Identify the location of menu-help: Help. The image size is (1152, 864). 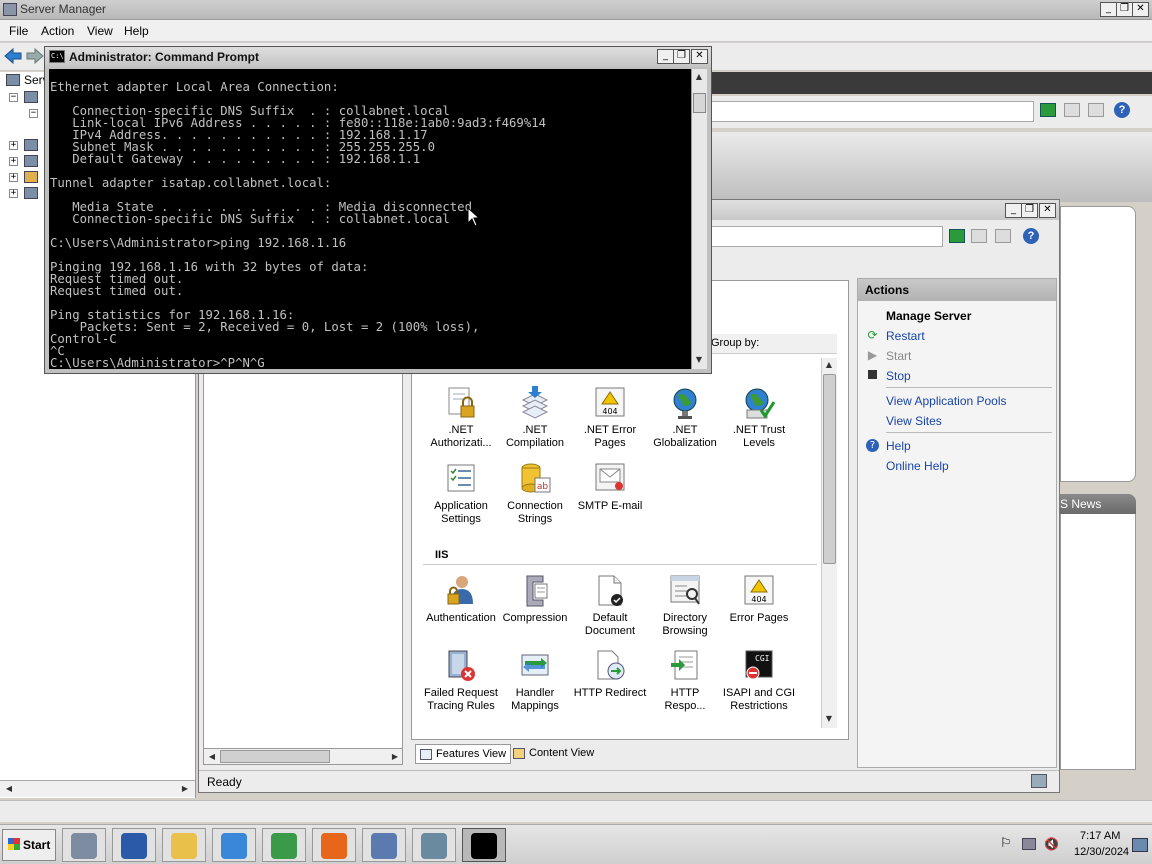
(136, 31).